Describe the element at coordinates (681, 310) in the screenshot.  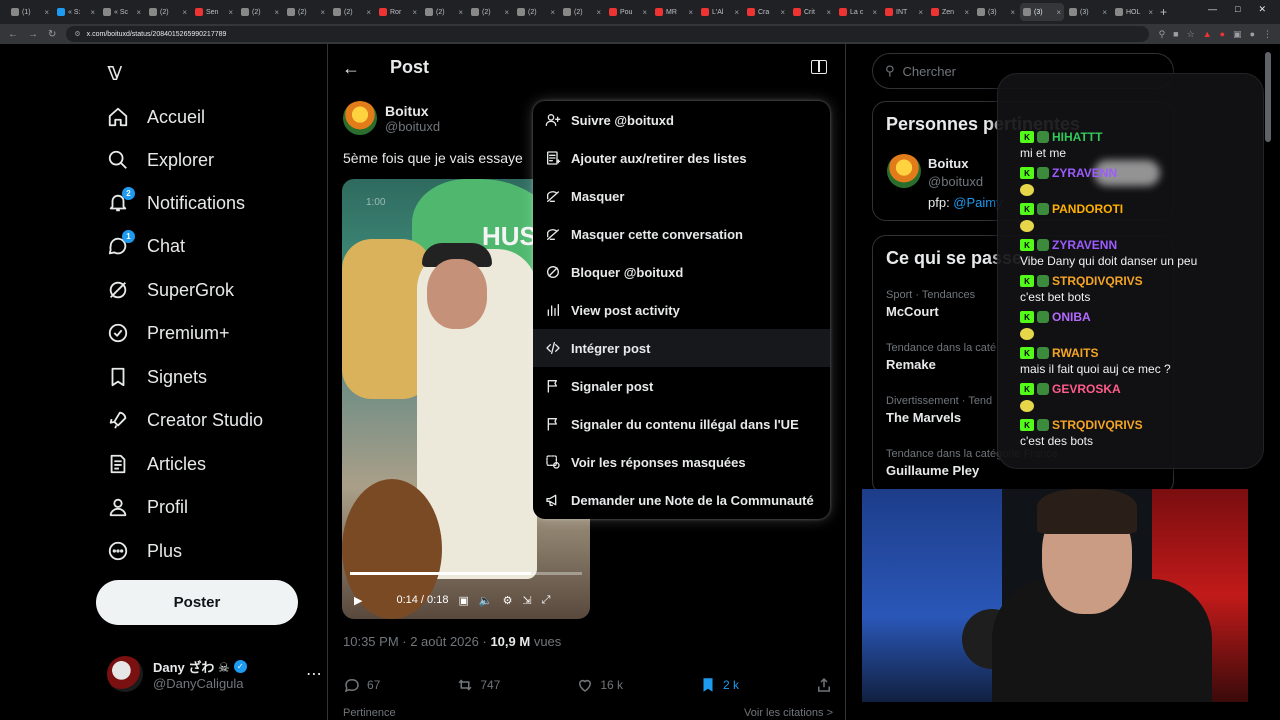
I see `menu-item-bar-chart: View post activity` at that location.